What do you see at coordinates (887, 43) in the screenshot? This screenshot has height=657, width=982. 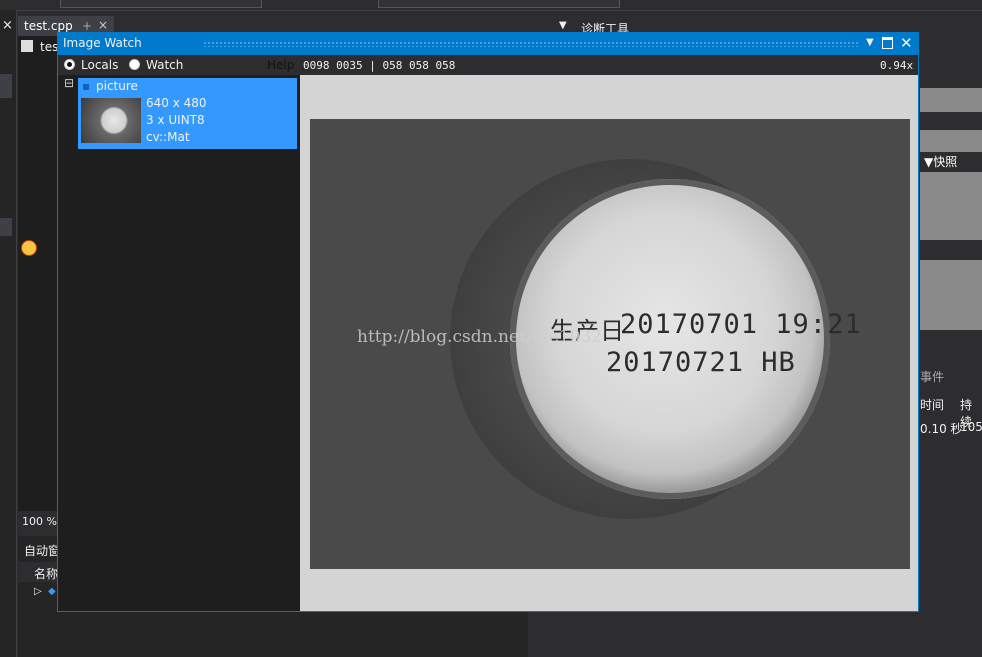 I see `maximize-icon` at bounding box center [887, 43].